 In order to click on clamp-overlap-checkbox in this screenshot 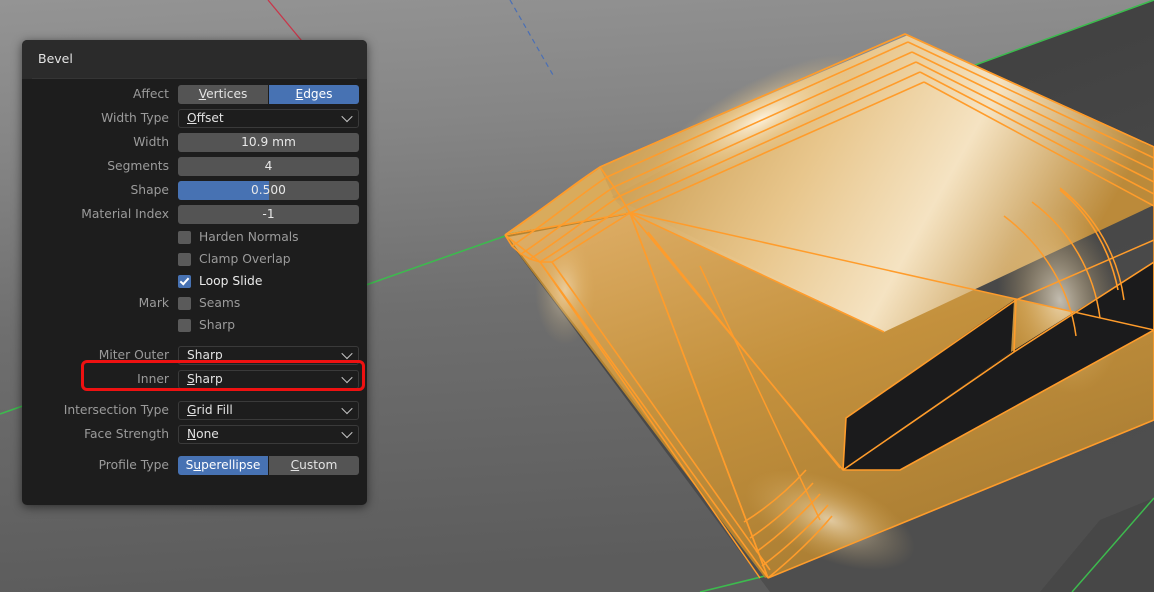, I will do `click(184, 259)`.